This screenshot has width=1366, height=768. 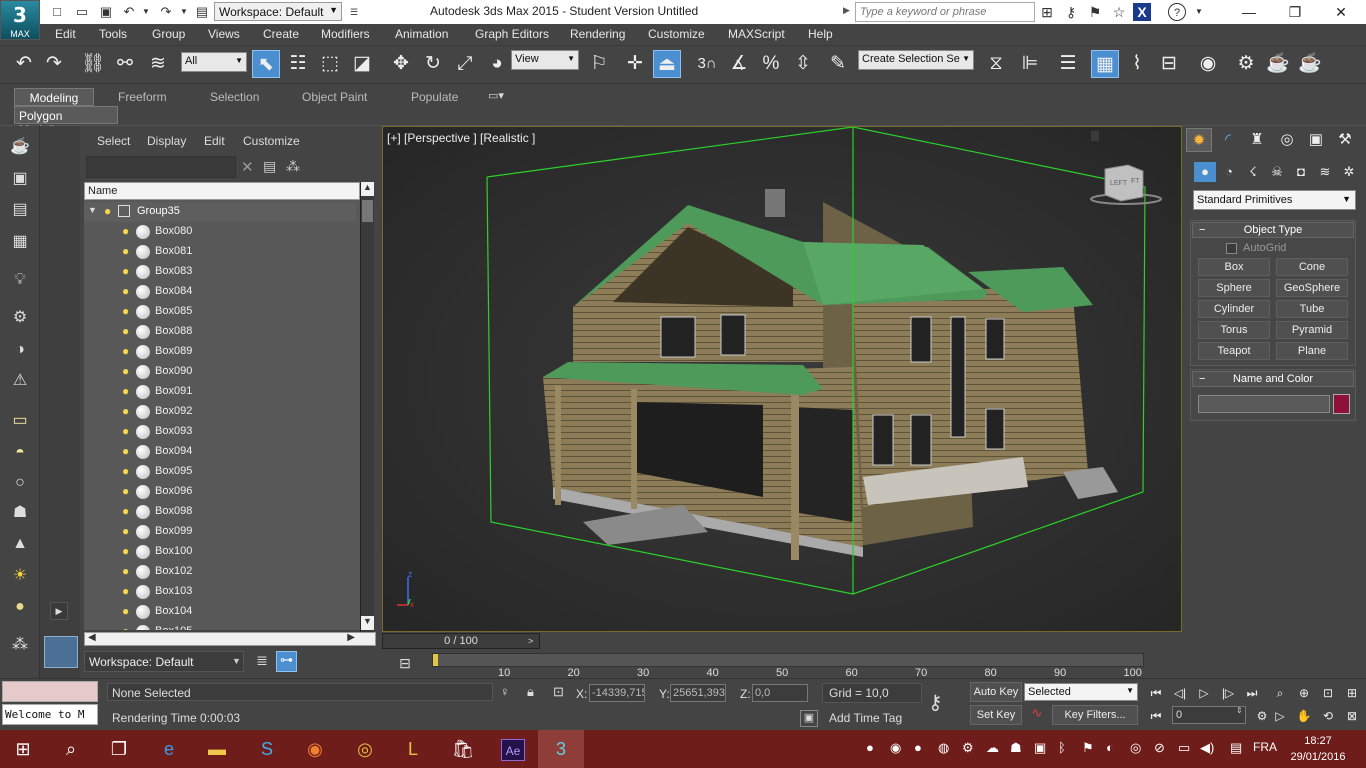 I want to click on new-item-icon: ▤, so click(x=269, y=166).